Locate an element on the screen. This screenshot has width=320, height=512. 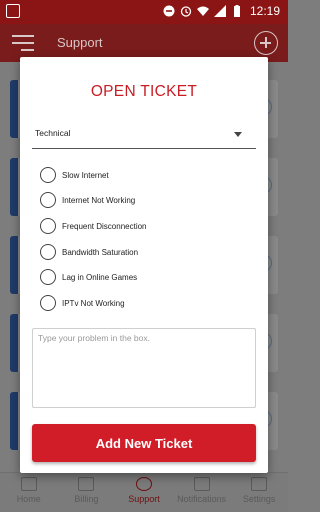
wifi-icon is located at coordinates (202, 11).